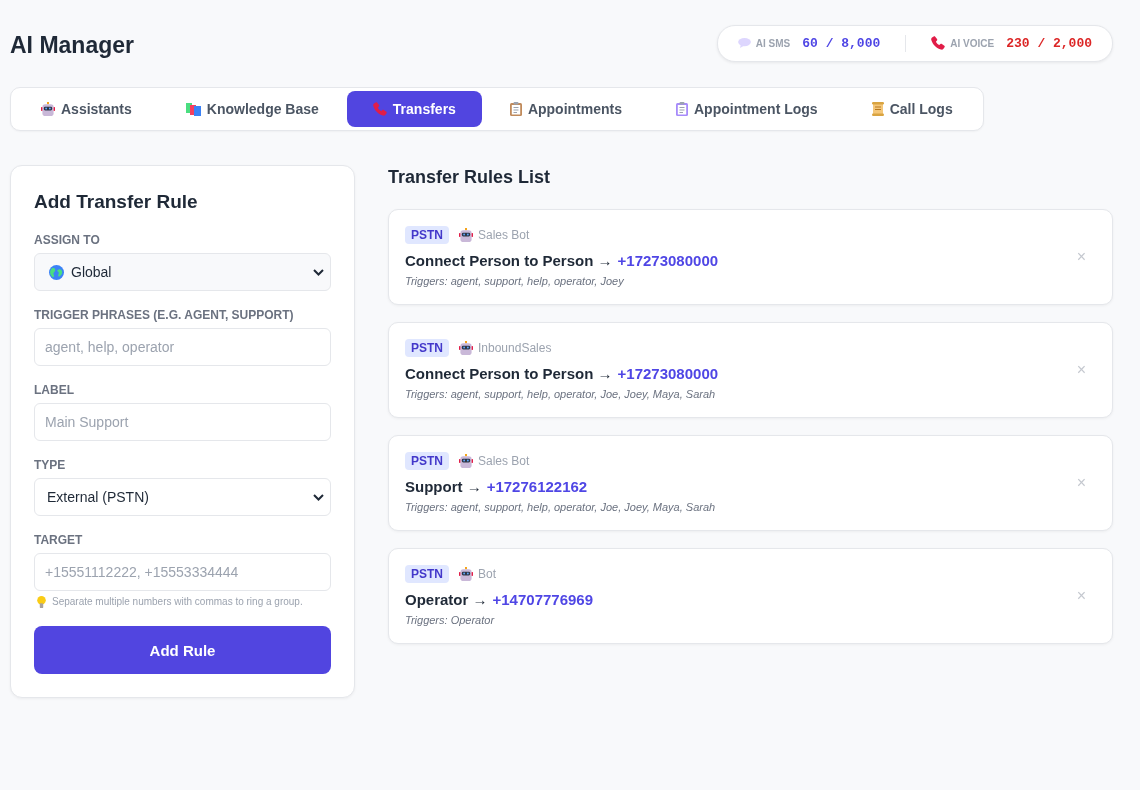  What do you see at coordinates (972, 43) in the screenshot?
I see `usage-label: AI VOICE` at bounding box center [972, 43].